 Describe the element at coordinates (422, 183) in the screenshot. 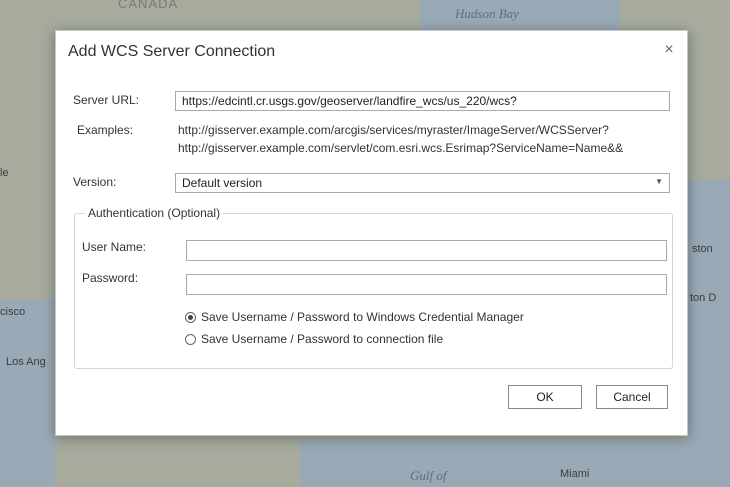

I see `version-select: Default version ▼` at that location.